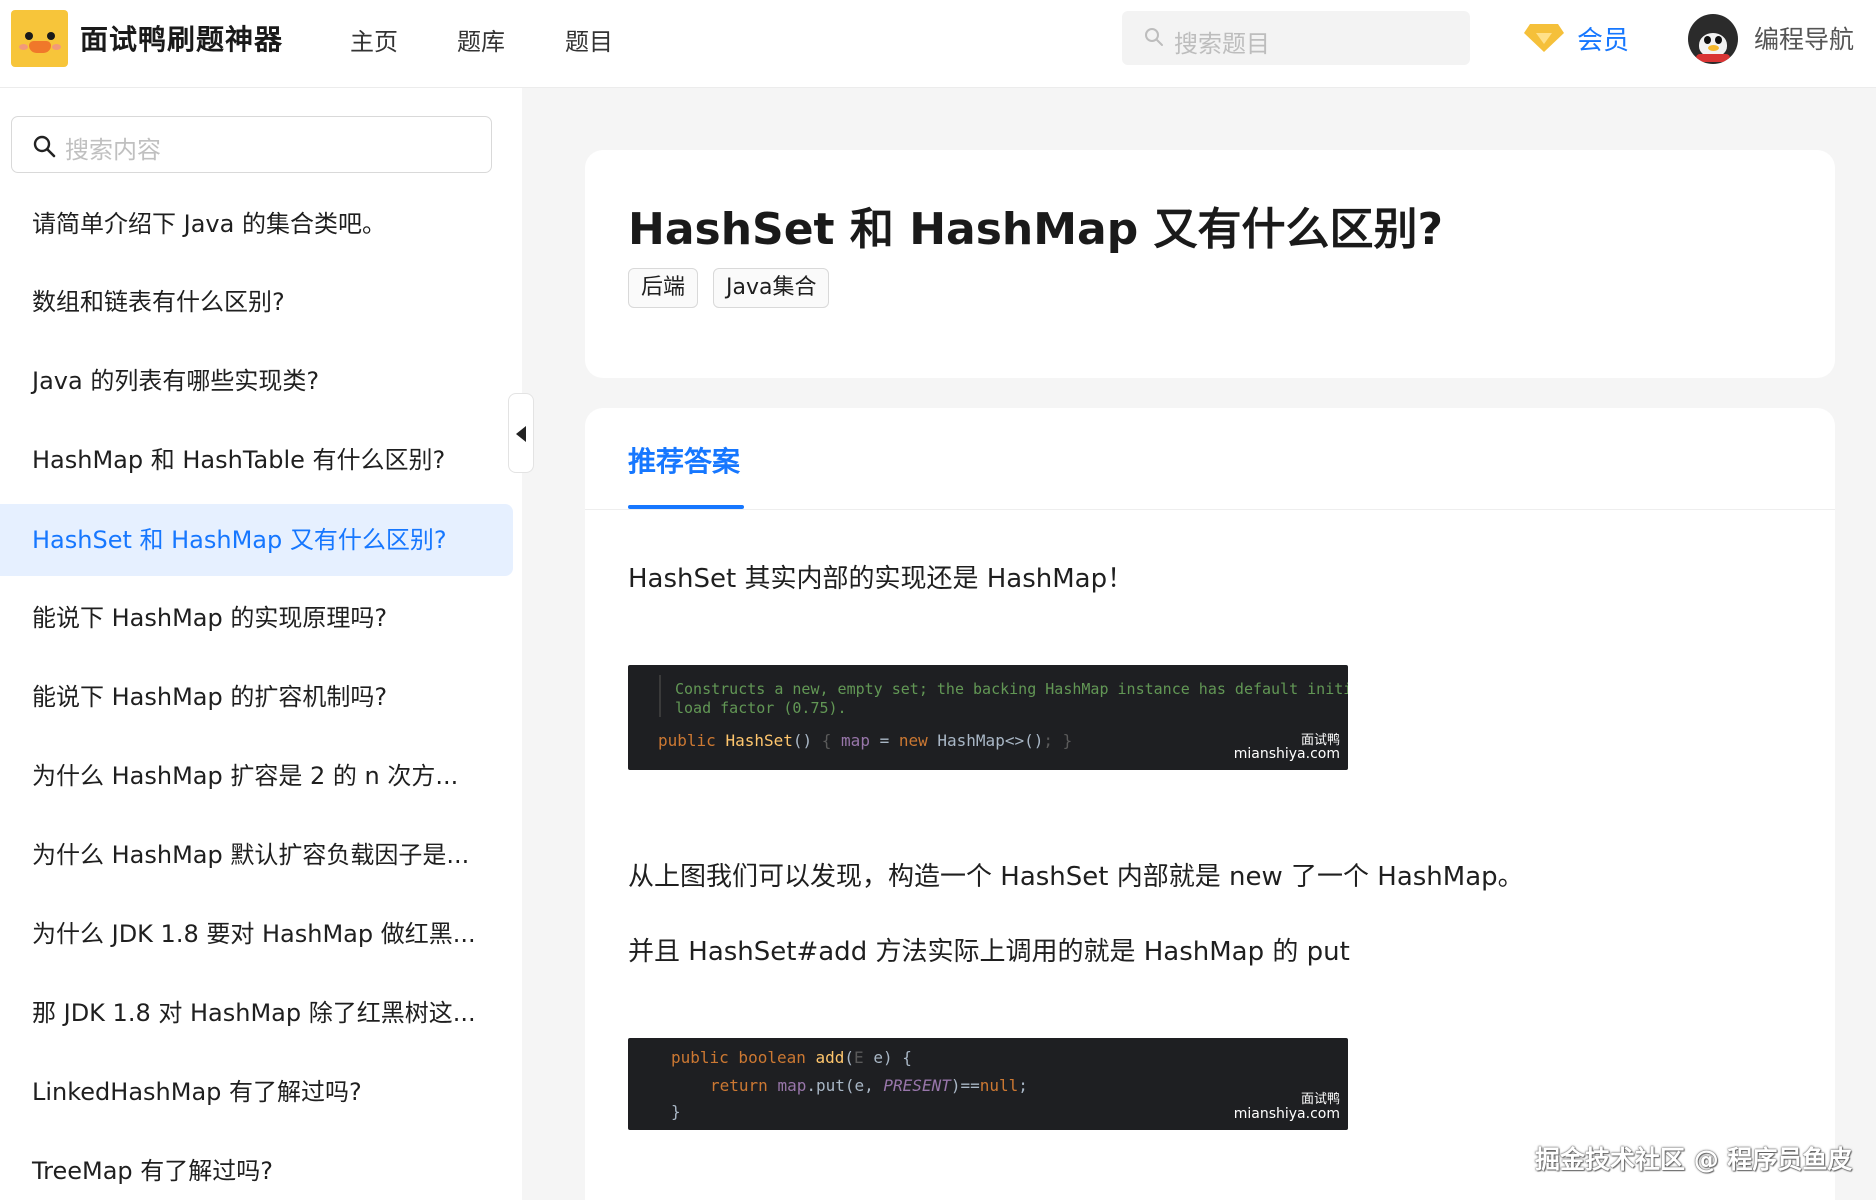  I want to click on tab-recommended-answer: 推荐答案, so click(684, 460).